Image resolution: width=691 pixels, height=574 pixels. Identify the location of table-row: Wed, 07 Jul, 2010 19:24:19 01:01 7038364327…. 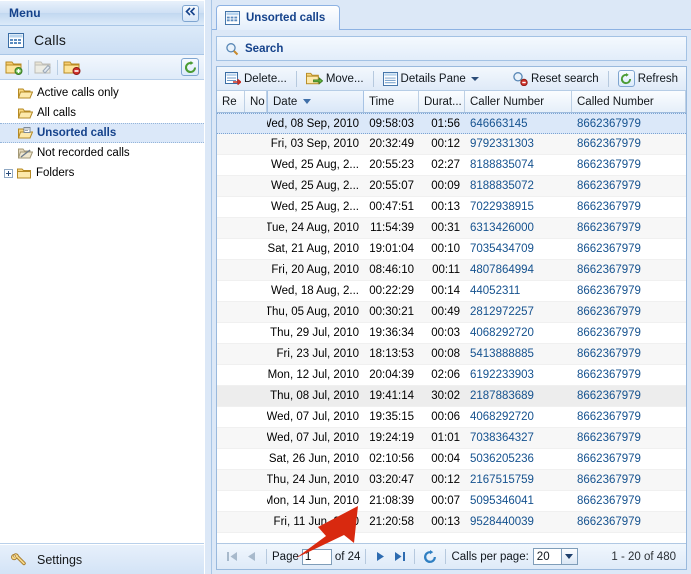
(451, 438).